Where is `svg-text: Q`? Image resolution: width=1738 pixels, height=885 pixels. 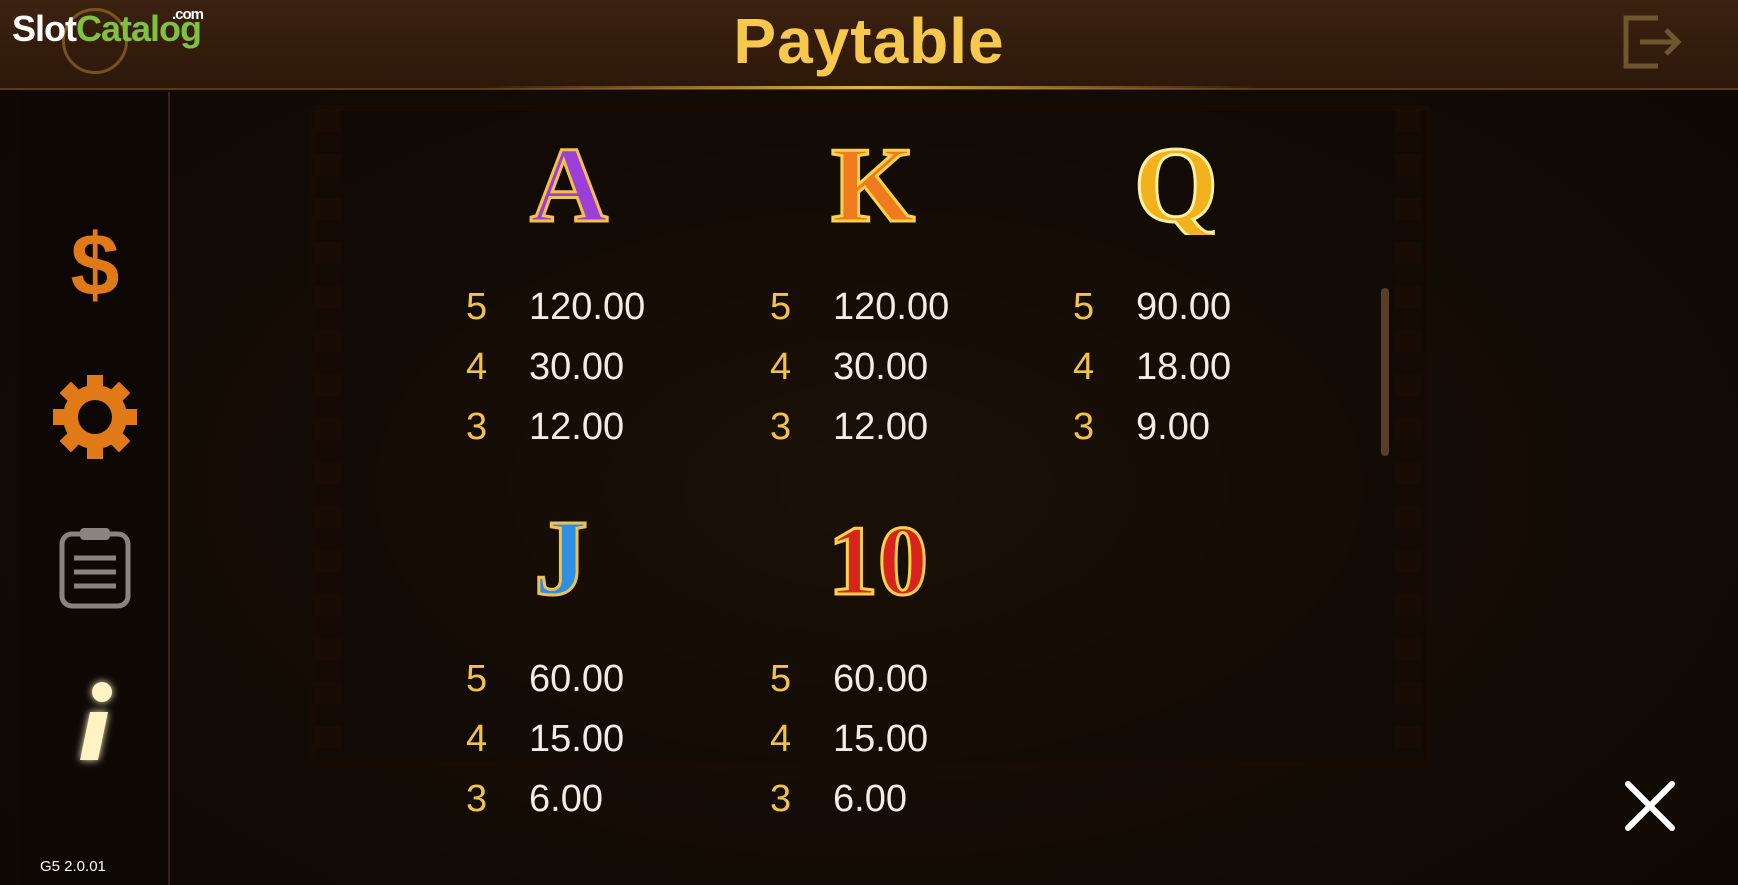
svg-text: Q is located at coordinates (1176, 180).